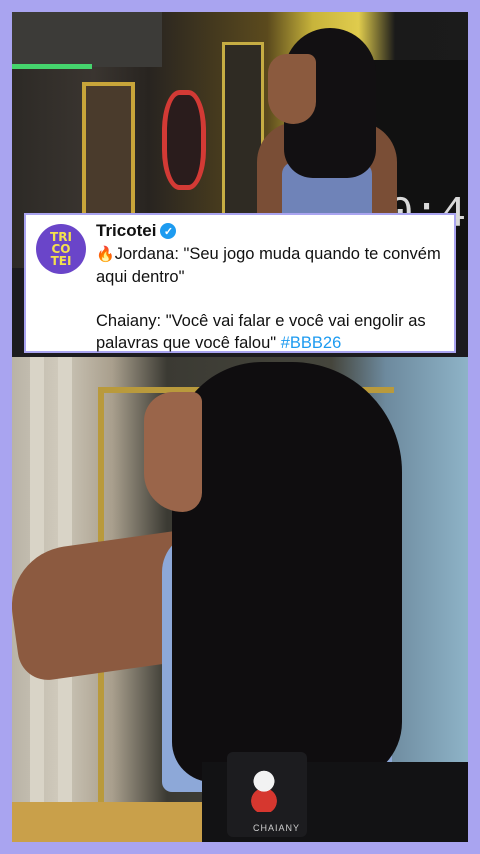 The image size is (480, 854). I want to click on author-row: Tricotei ✓, so click(136, 231).